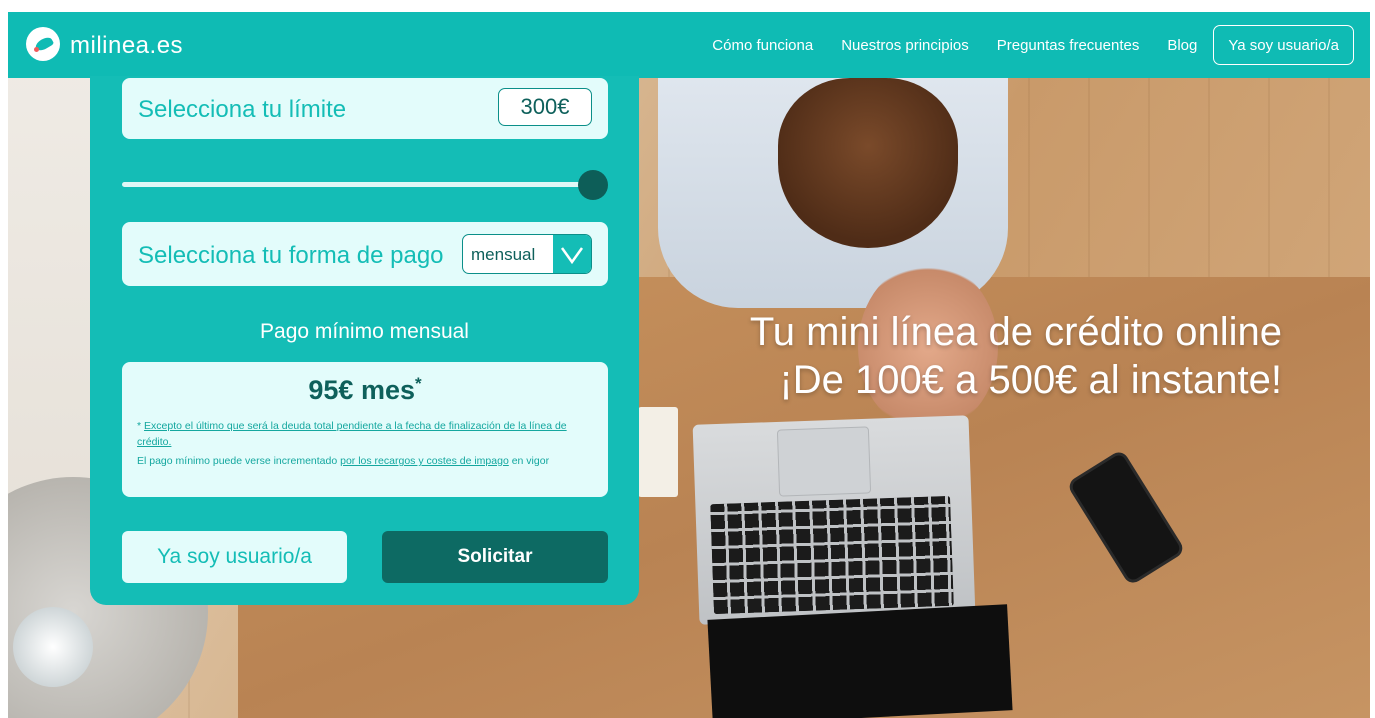  Describe the element at coordinates (868, 163) in the screenshot. I see `background-person-head` at that location.